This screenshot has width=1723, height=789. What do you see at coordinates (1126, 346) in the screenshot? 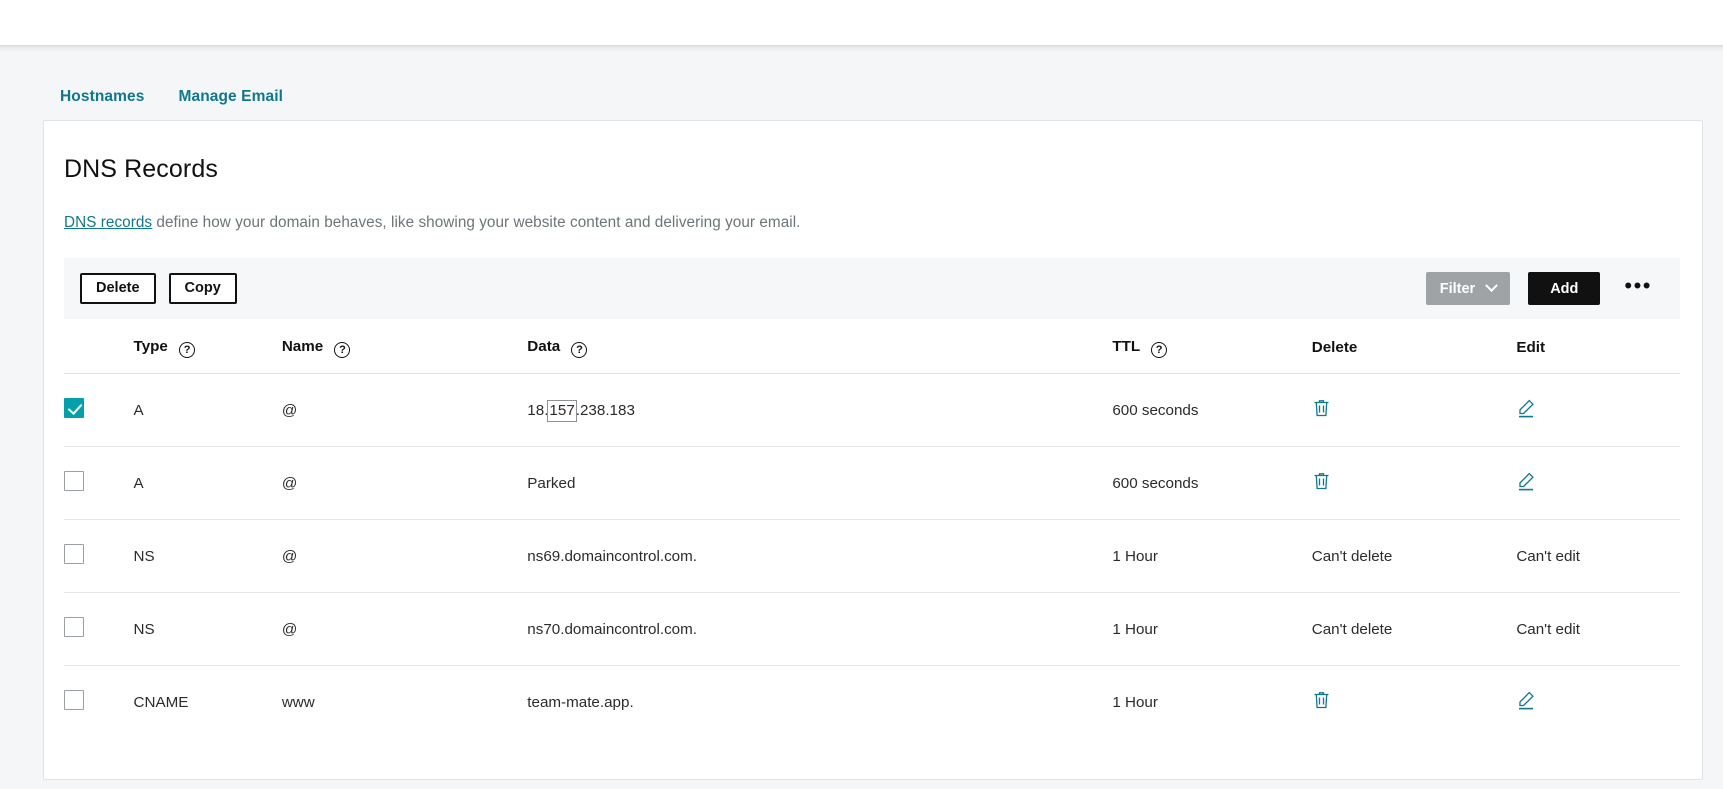
I see `header-ttl-label: TTL` at bounding box center [1126, 346].